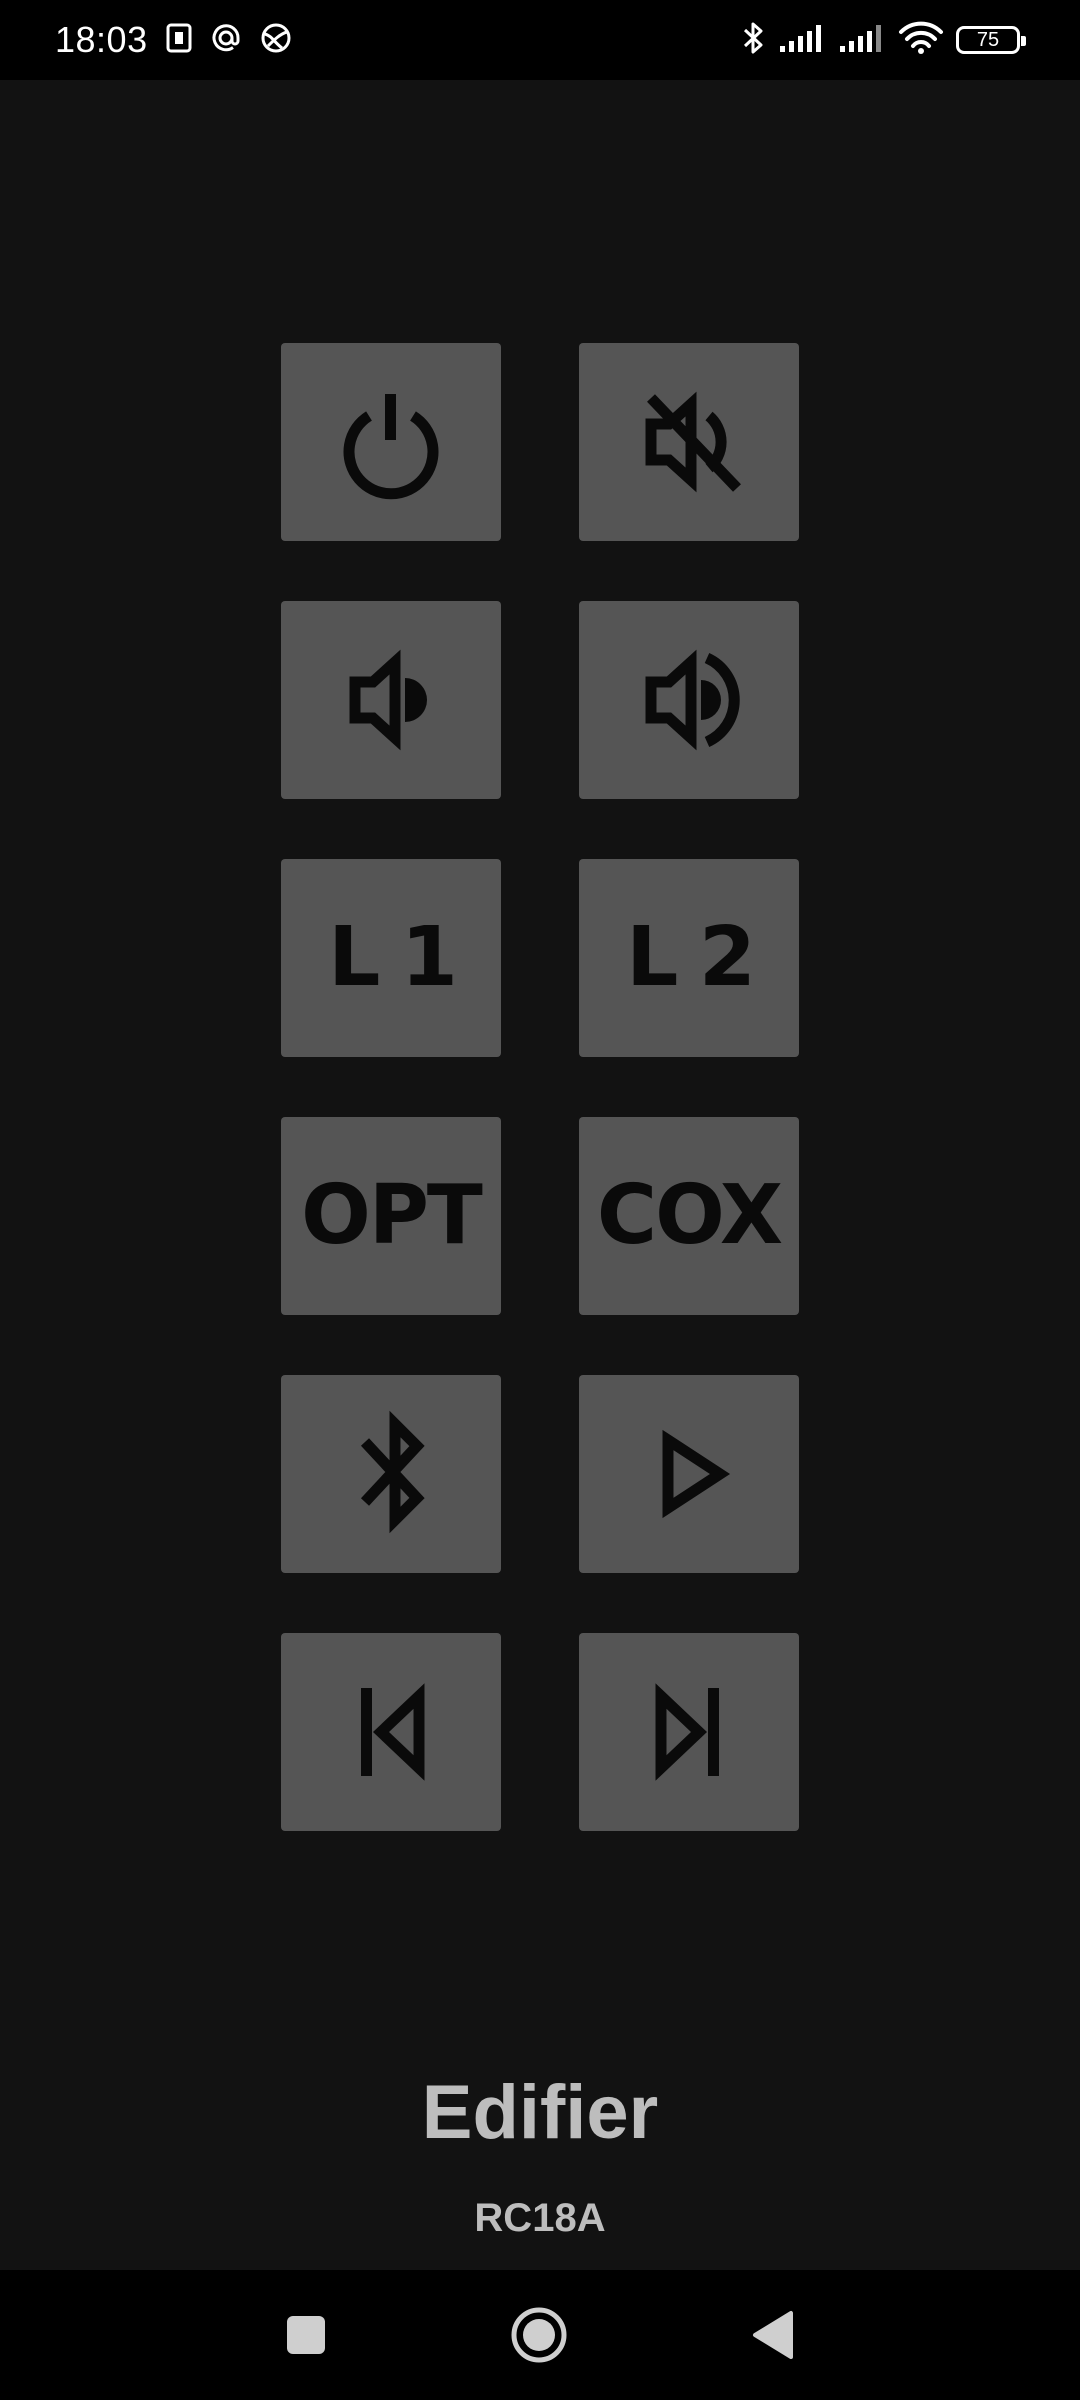  I want to click on battery-icon: 75, so click(991, 40).